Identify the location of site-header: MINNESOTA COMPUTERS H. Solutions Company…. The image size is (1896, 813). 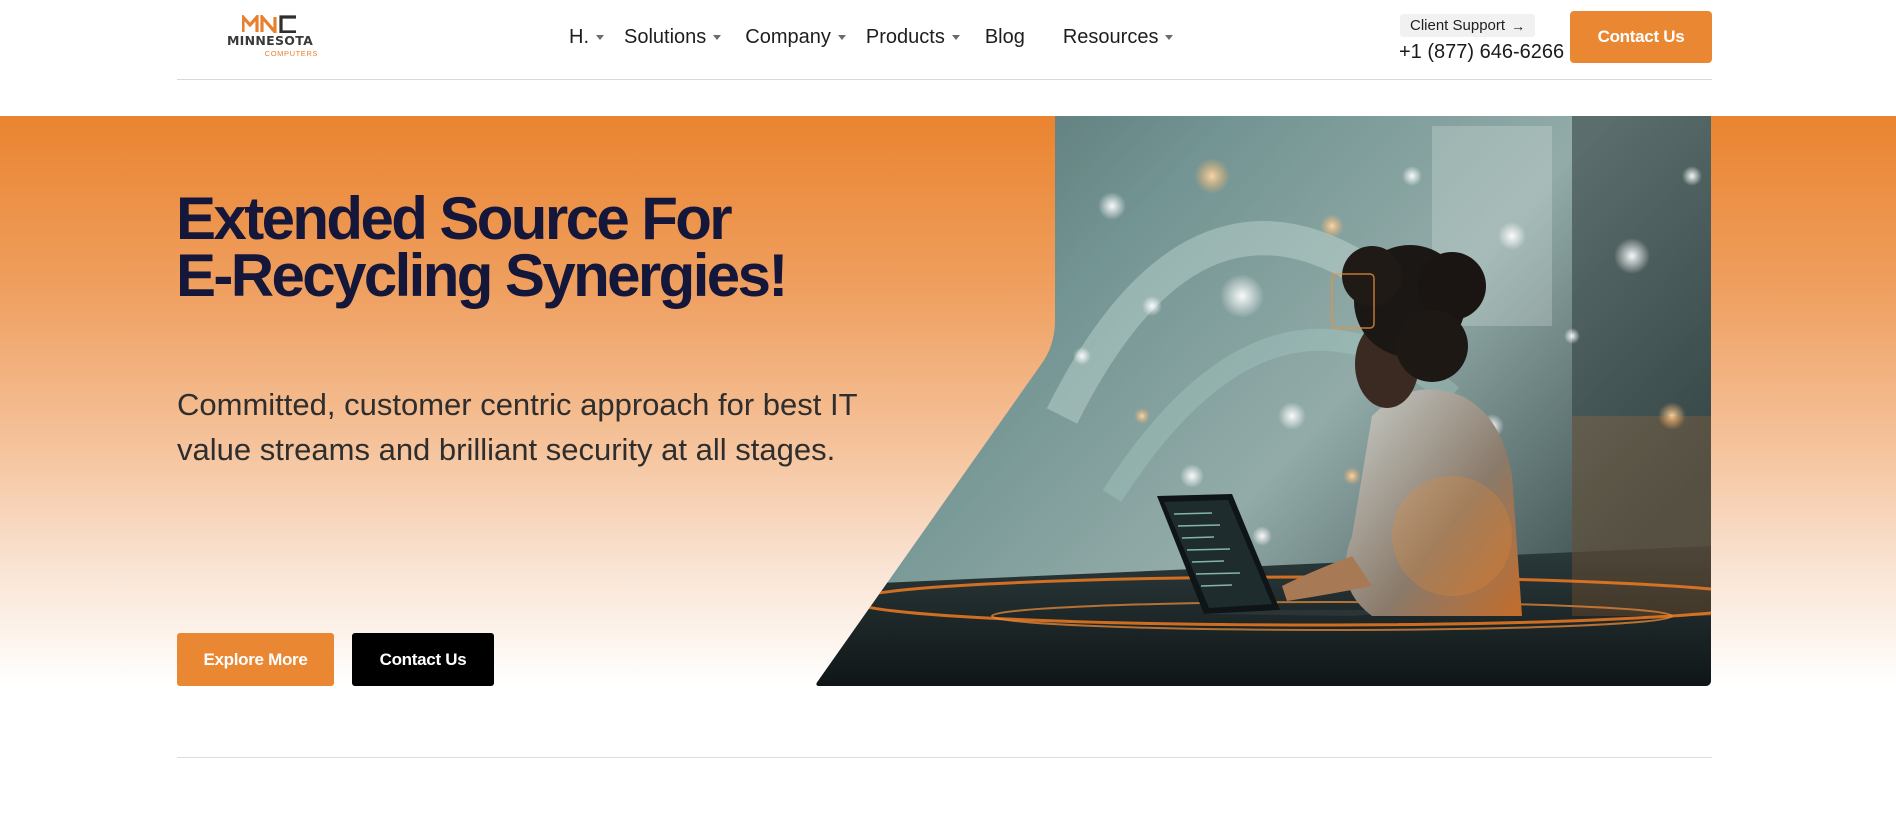
(948, 40).